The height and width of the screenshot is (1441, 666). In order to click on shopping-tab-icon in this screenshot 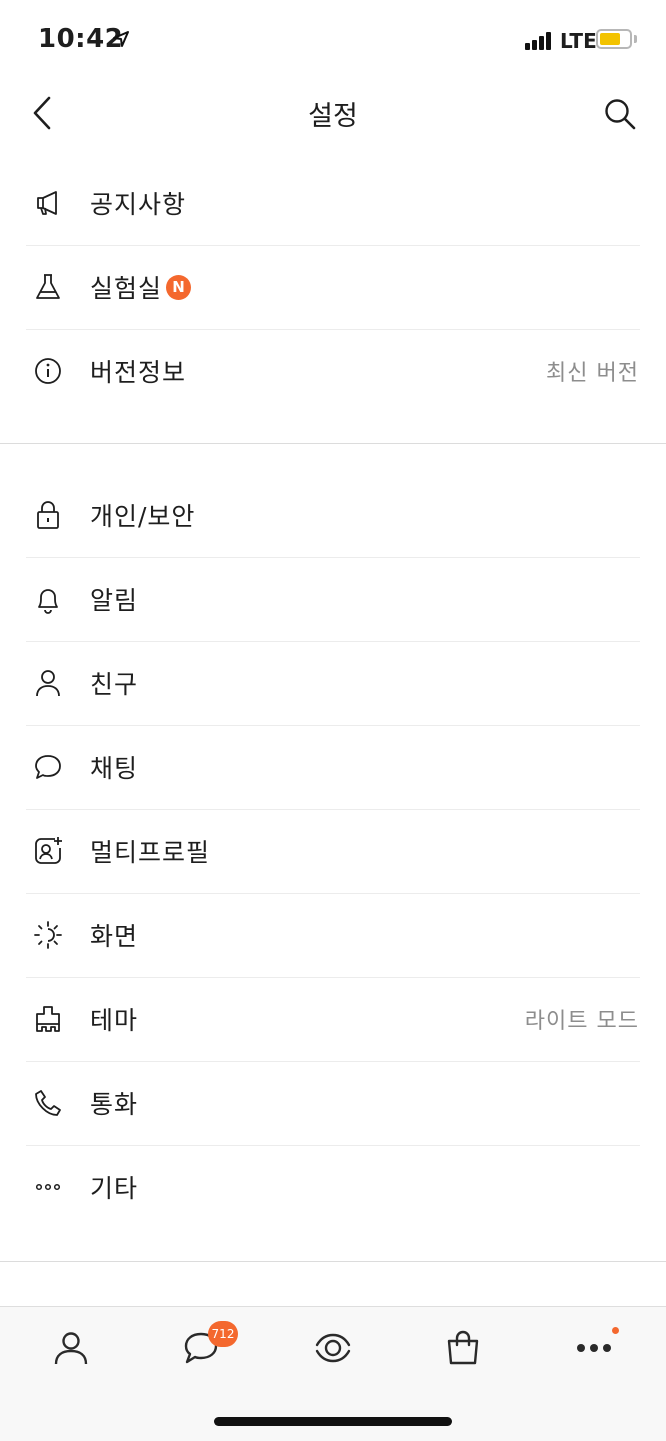, I will do `click(463, 1347)`.